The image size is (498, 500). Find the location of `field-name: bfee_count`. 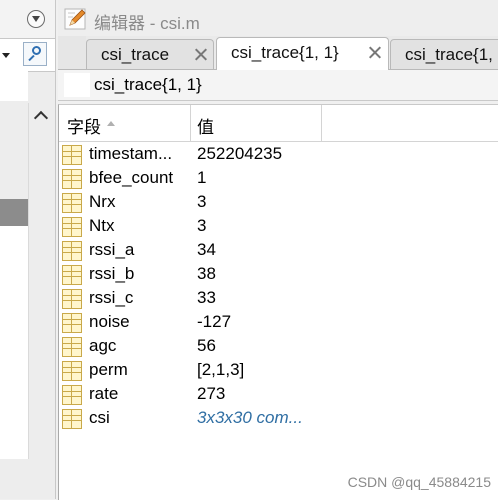

field-name: bfee_count is located at coordinates (131, 177).